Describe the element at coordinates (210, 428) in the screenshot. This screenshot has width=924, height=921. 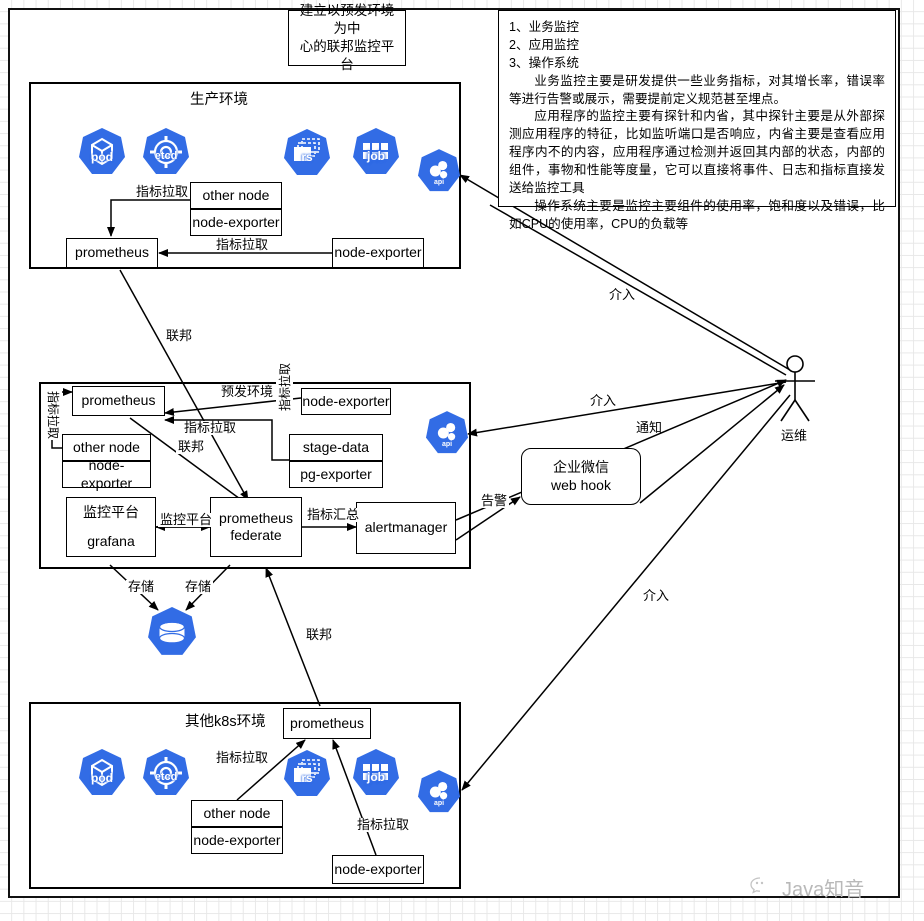
I see `stage-edge-pull-center-label: 指标拉取` at that location.